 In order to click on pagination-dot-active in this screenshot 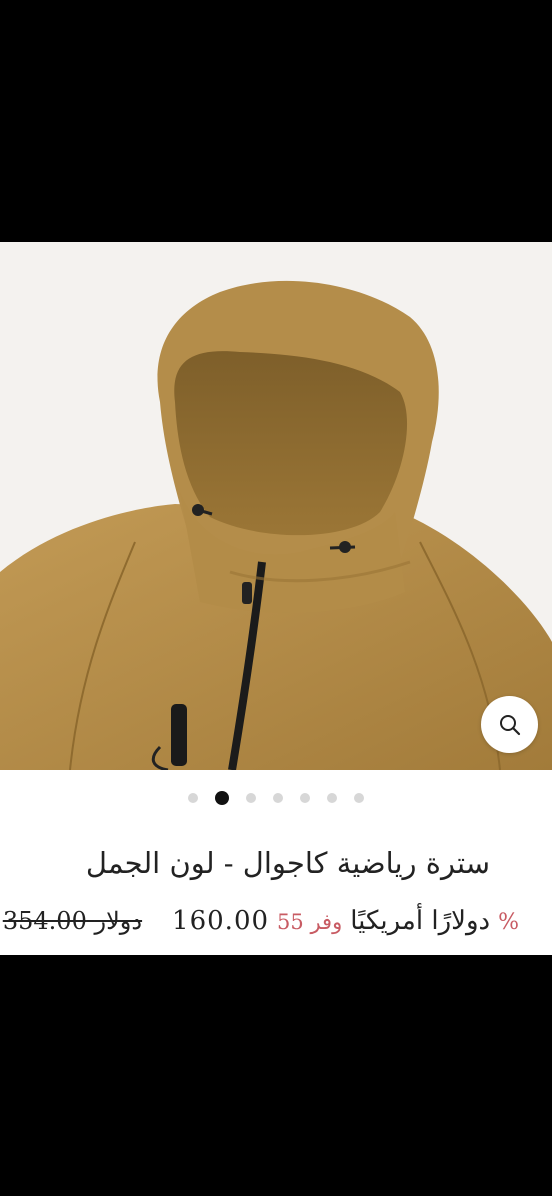, I will do `click(222, 798)`.